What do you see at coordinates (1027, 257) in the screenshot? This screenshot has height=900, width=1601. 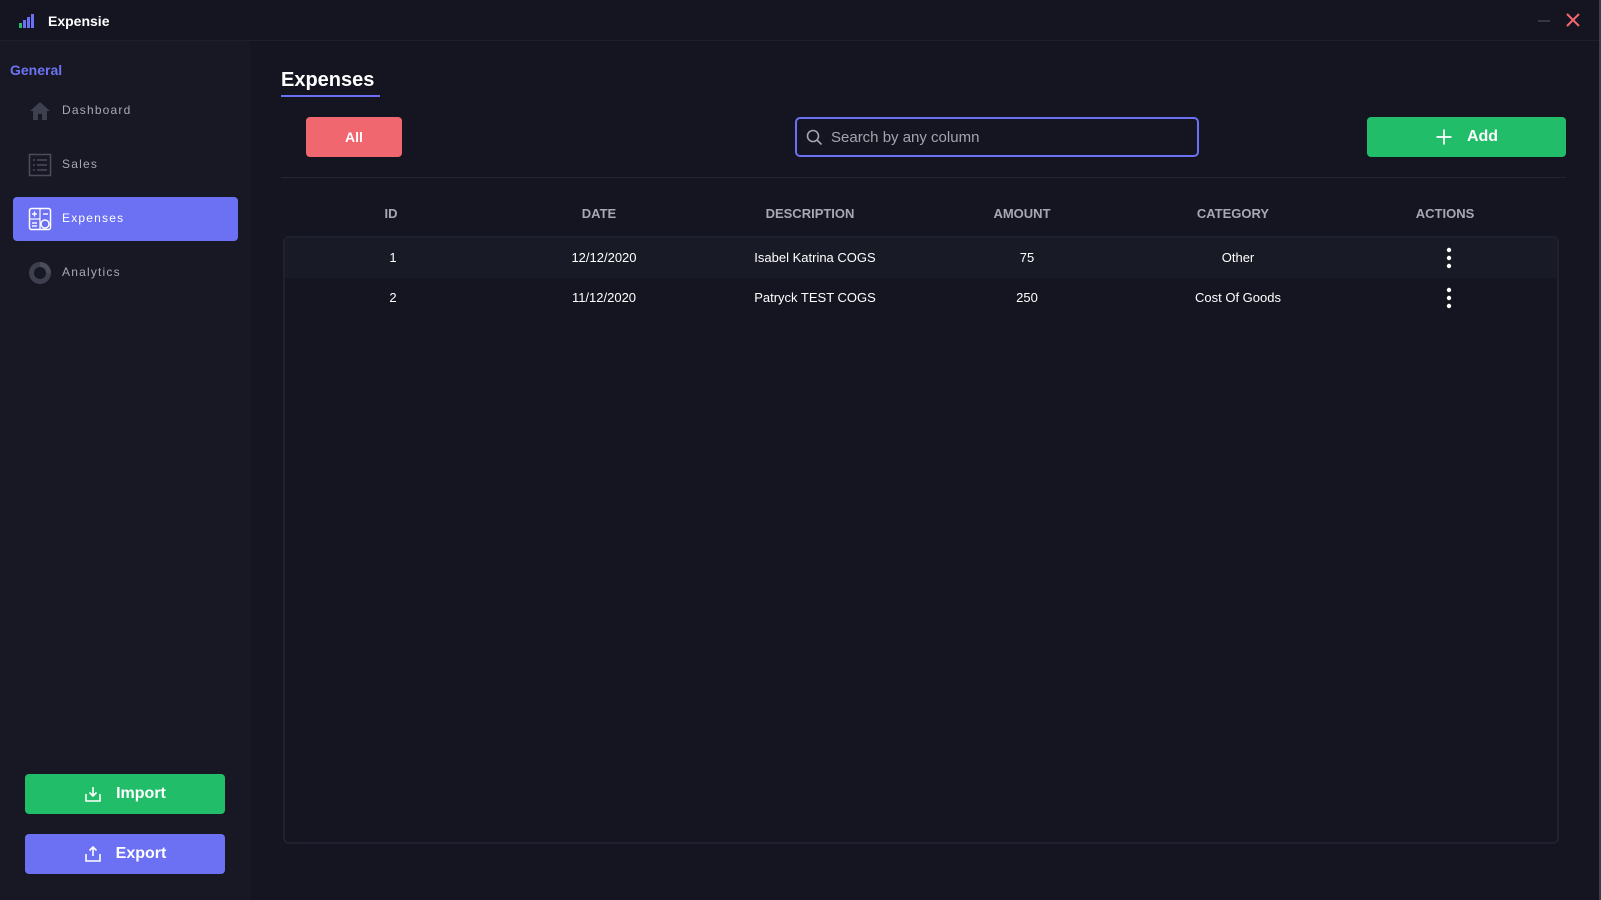 I see `cell-amount: 75` at bounding box center [1027, 257].